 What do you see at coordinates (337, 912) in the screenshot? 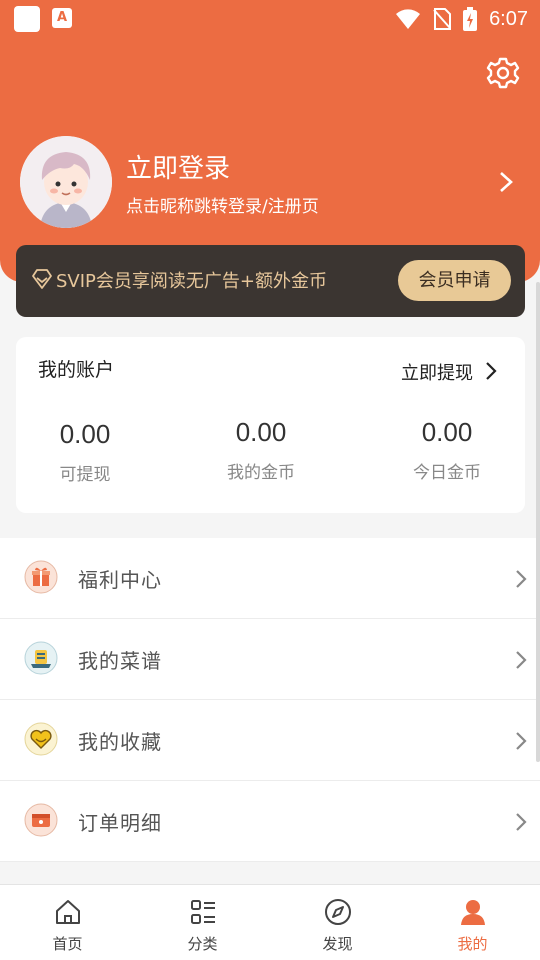
I see `compass-icon` at bounding box center [337, 912].